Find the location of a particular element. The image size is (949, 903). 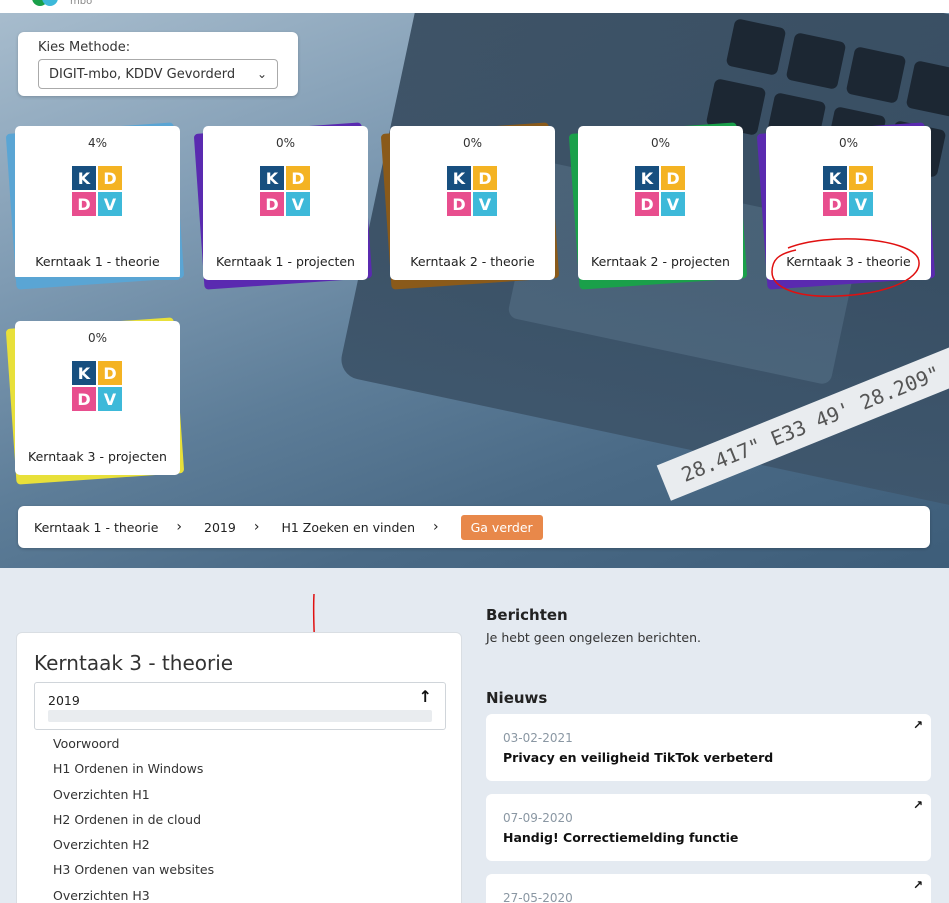

top-bar: mbo is located at coordinates (474, 6).